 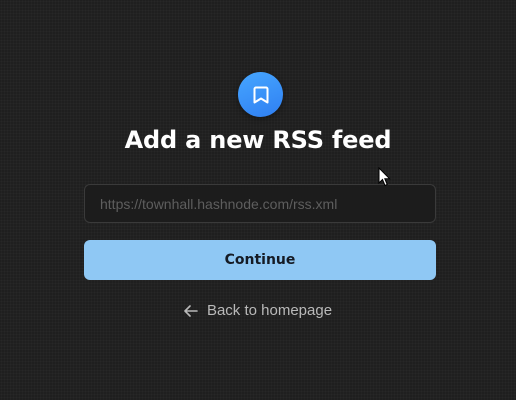 I want to click on bookmark-icon, so click(x=261, y=95).